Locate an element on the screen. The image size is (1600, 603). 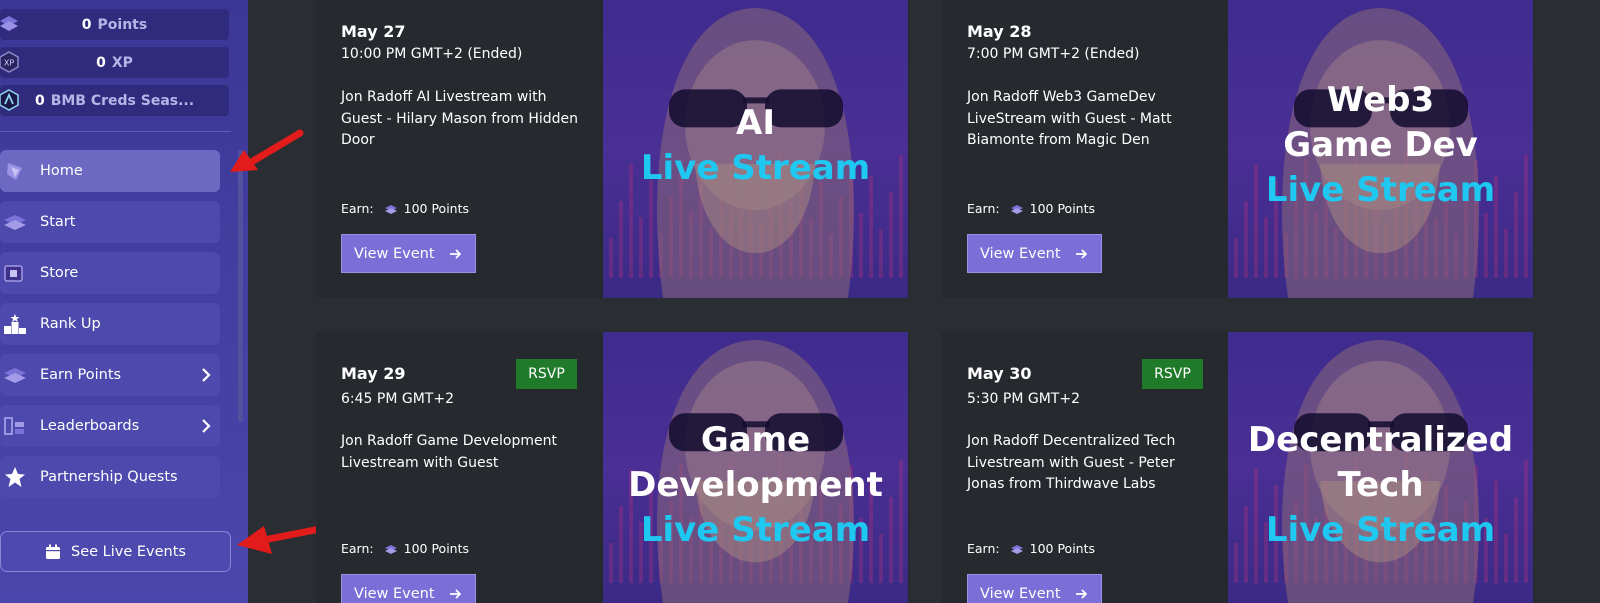
sidebar-item-label: Leaderboards is located at coordinates (90, 426).